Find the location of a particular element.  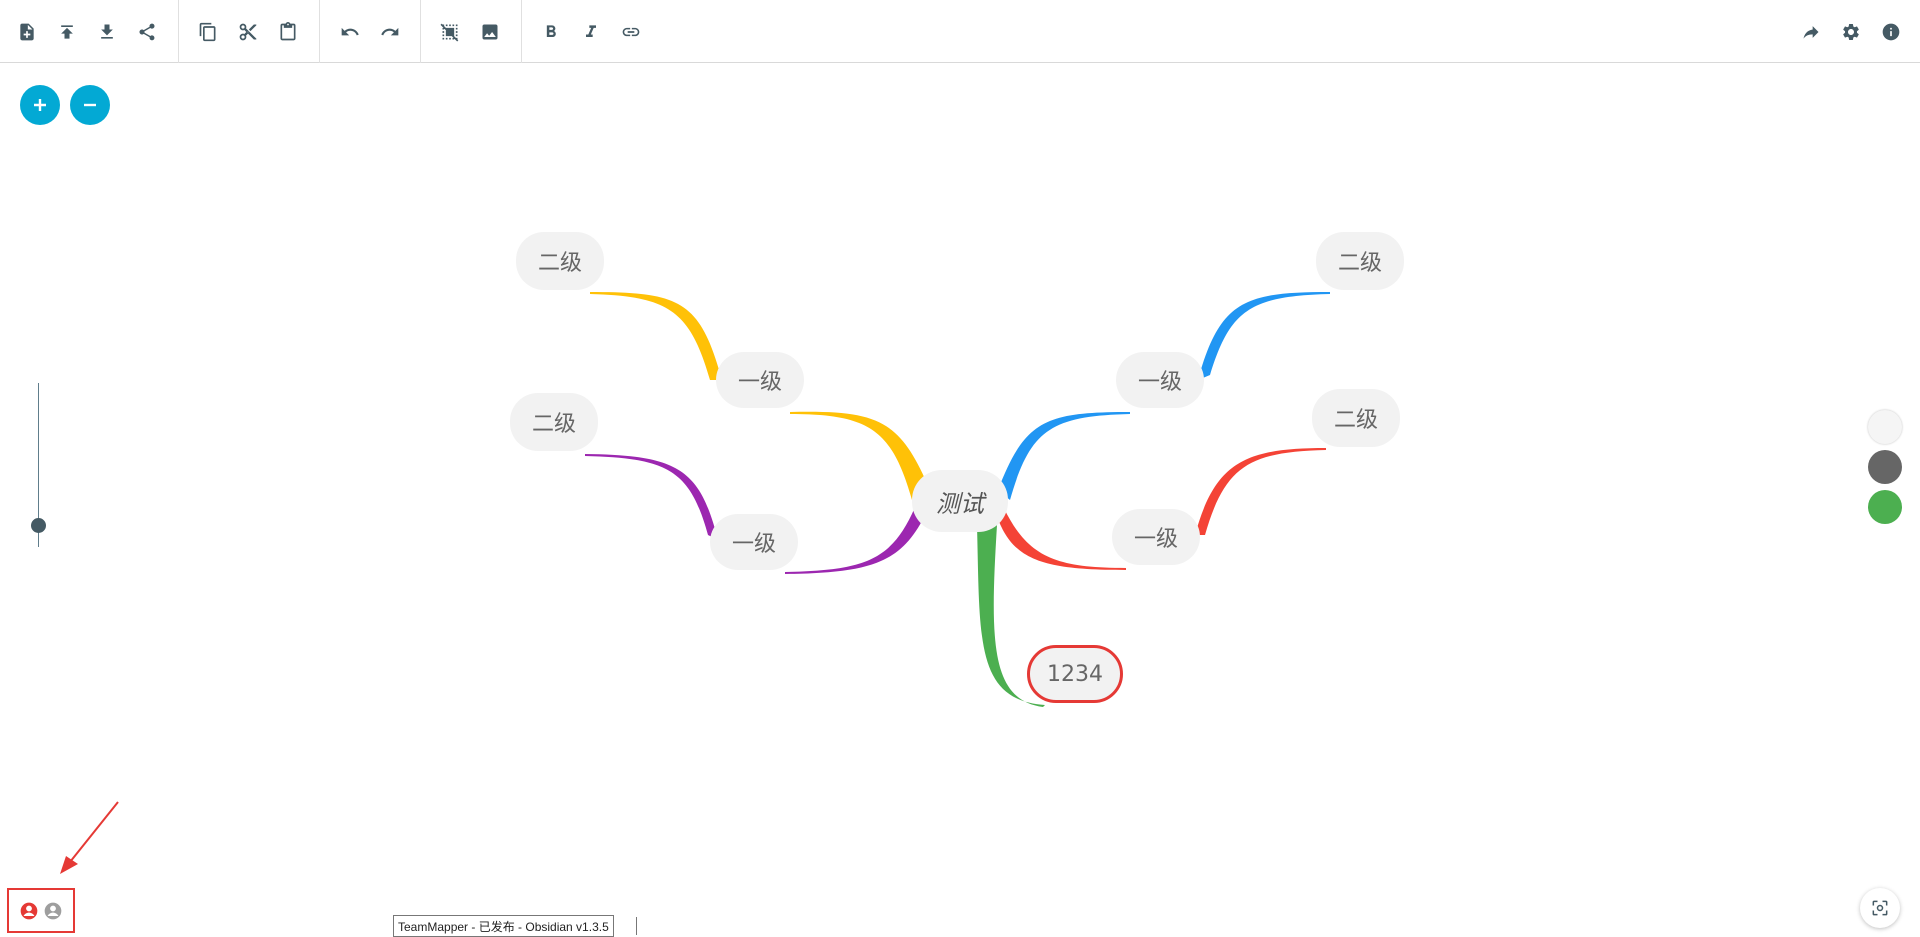

branch-connector-purple is located at coordinates (857, 534).